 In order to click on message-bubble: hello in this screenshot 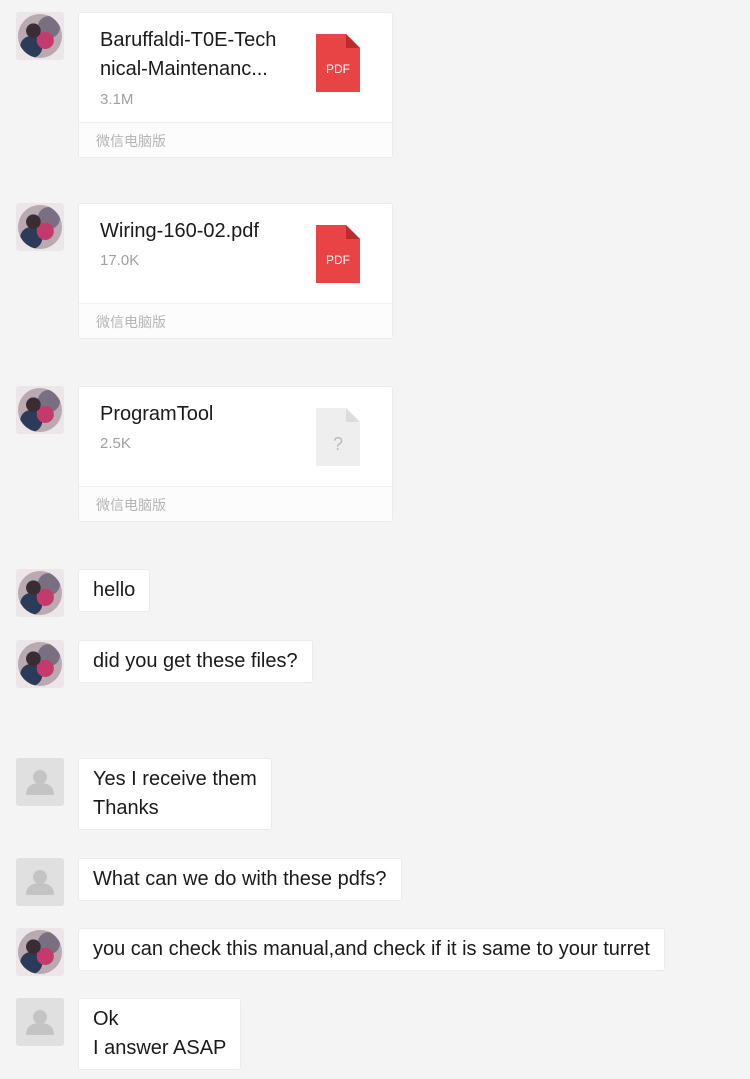, I will do `click(114, 590)`.